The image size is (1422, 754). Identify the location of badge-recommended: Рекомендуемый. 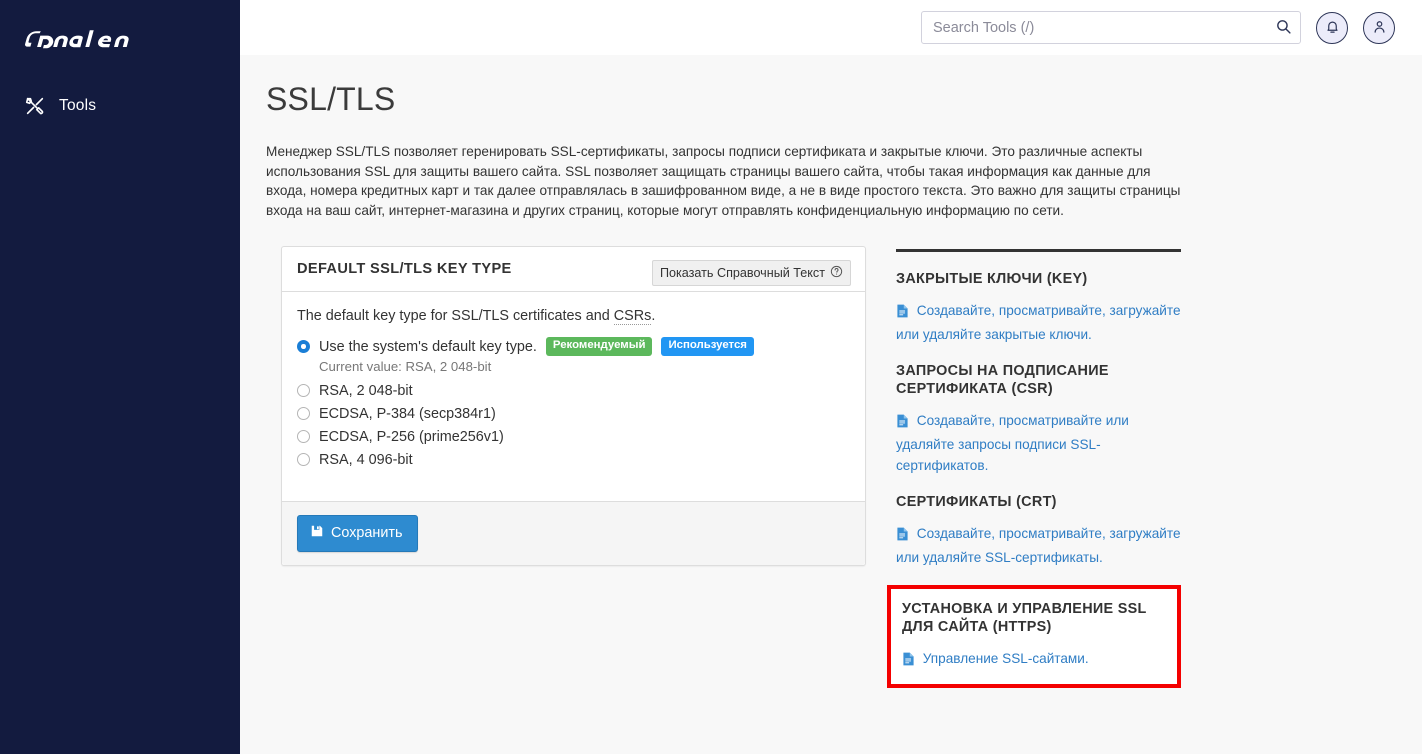
(599, 346).